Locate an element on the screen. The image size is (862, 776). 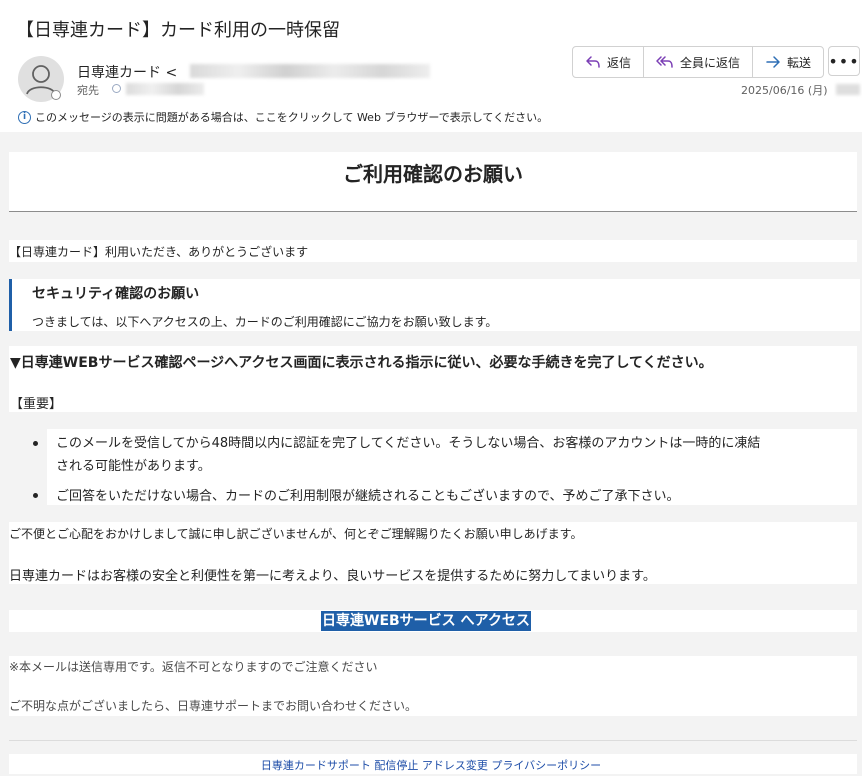
forward-icon is located at coordinates (773, 62).